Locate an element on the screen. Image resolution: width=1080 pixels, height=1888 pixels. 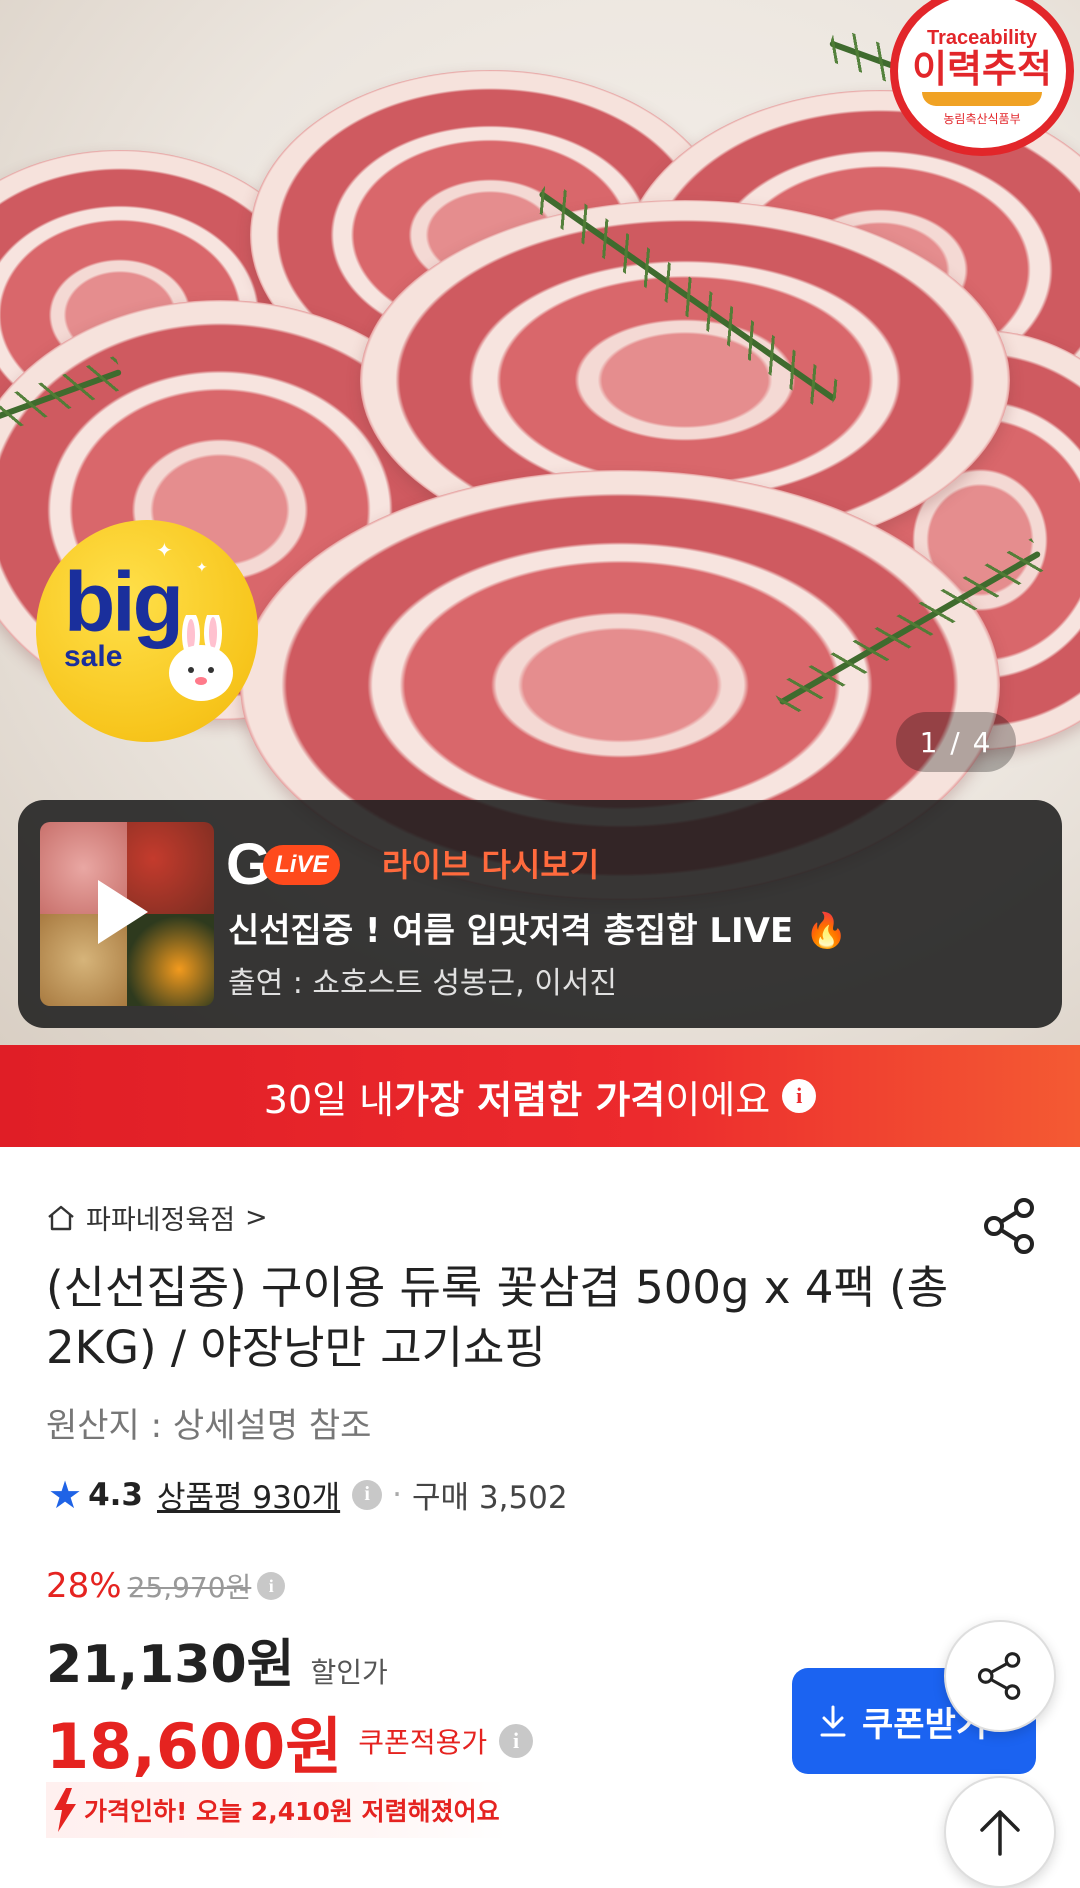
star-icon: ★ is located at coordinates (65, 1494).